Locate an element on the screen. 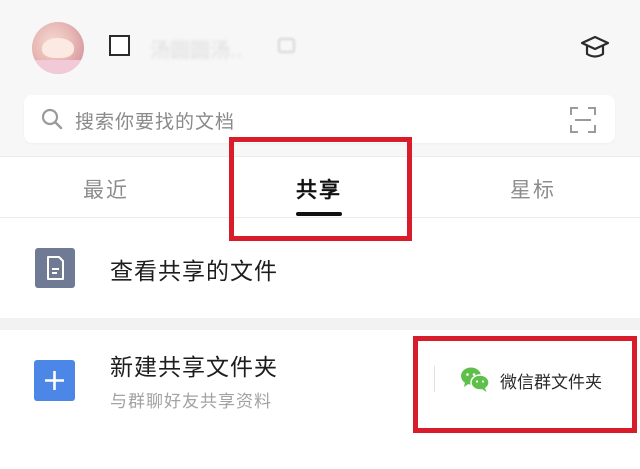 This screenshot has width=640, height=469. tab-recent: 最近 is located at coordinates (106, 189).